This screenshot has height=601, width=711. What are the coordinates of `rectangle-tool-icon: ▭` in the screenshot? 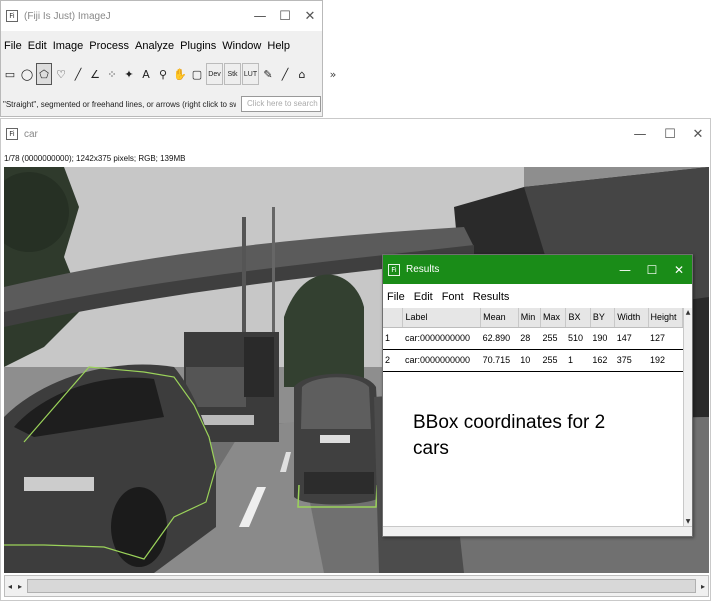 It's located at (10, 74).